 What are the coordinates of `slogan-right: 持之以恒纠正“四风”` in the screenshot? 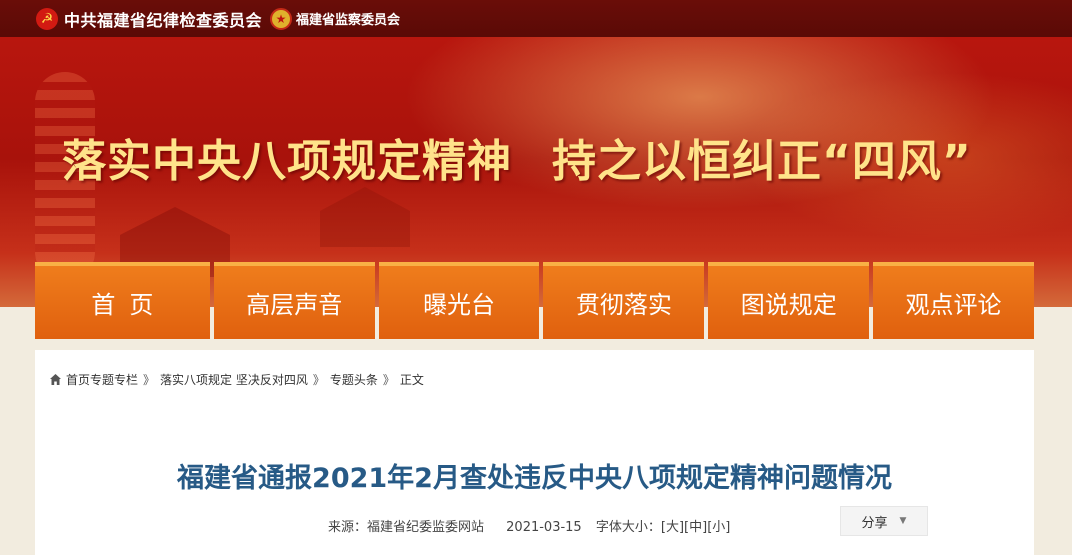 It's located at (762, 161).